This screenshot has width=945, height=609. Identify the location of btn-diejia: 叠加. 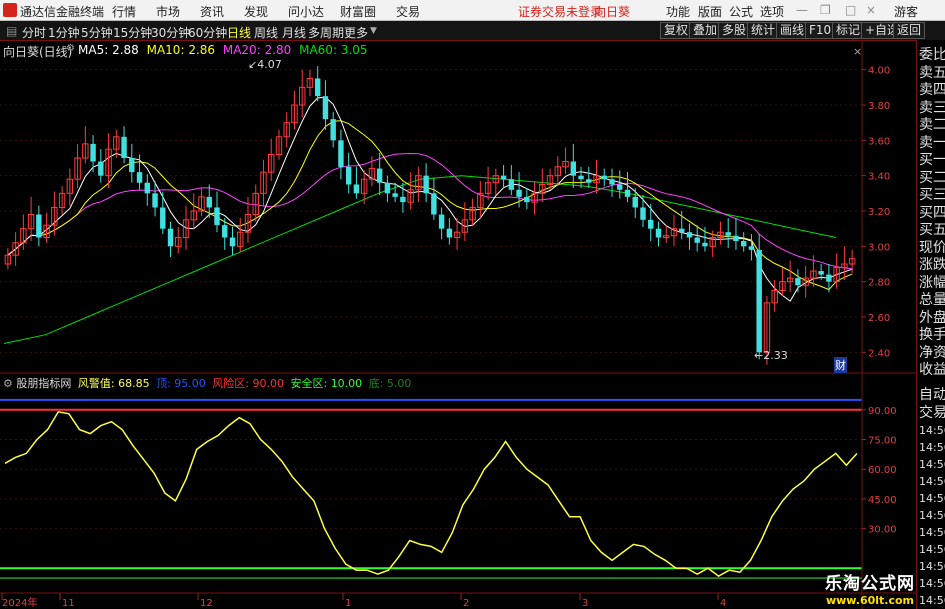
(705, 30).